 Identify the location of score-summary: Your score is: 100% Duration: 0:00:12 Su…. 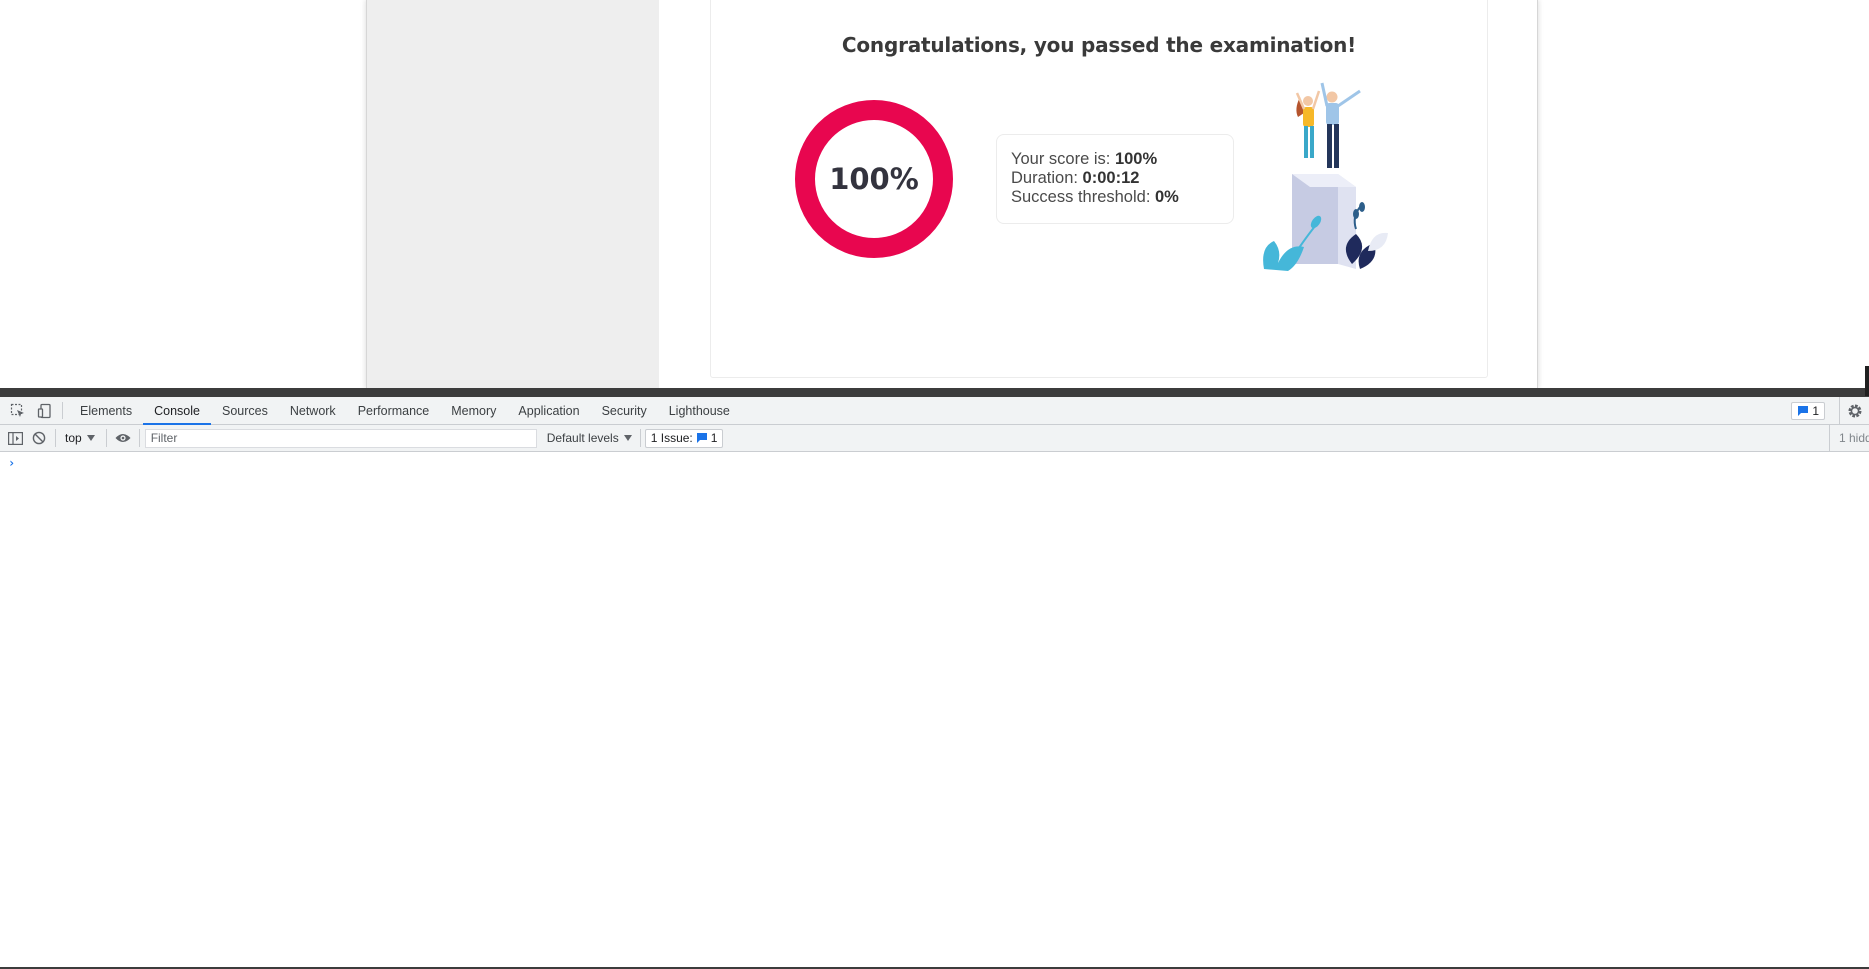
(1115, 179).